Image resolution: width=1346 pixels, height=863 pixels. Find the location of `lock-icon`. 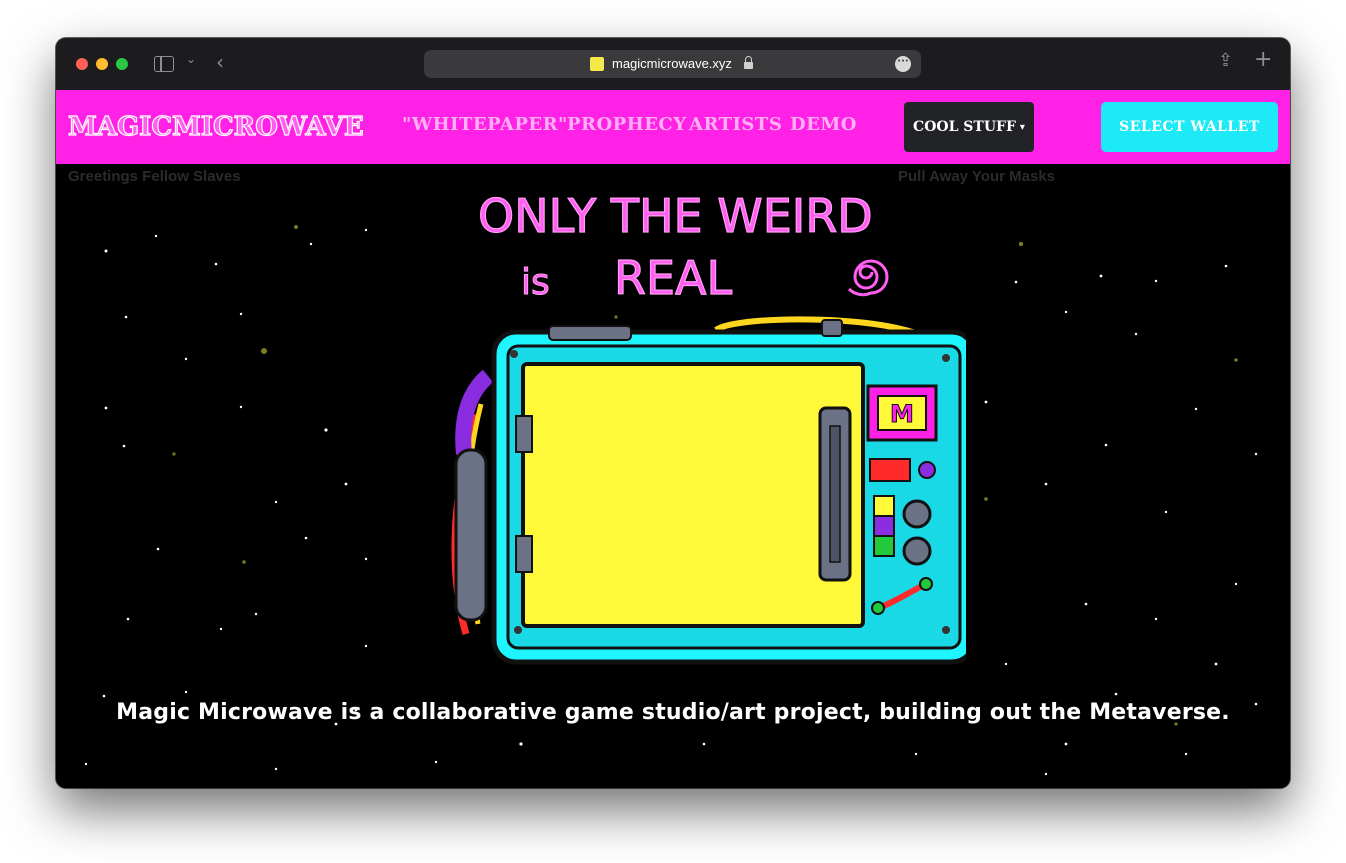

lock-icon is located at coordinates (748, 62).